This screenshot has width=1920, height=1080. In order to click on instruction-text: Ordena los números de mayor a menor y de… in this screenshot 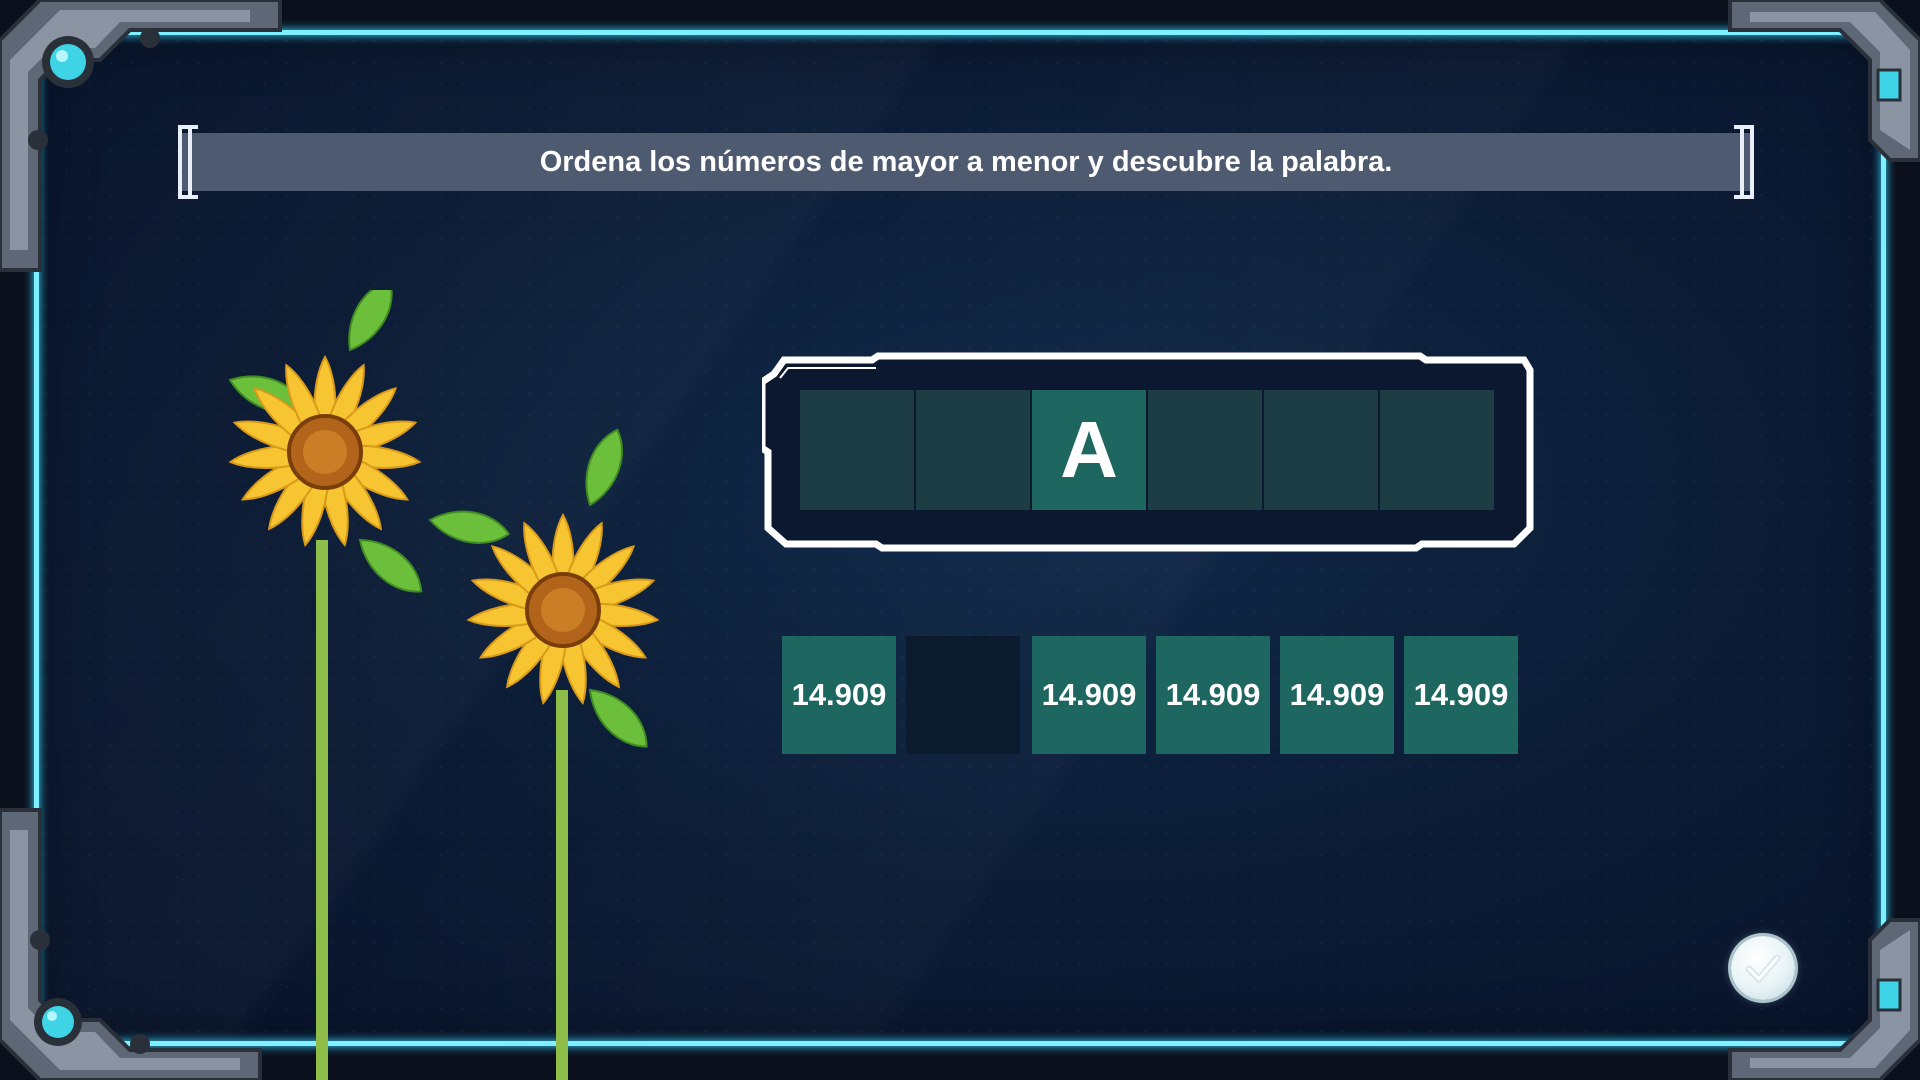, I will do `click(966, 161)`.